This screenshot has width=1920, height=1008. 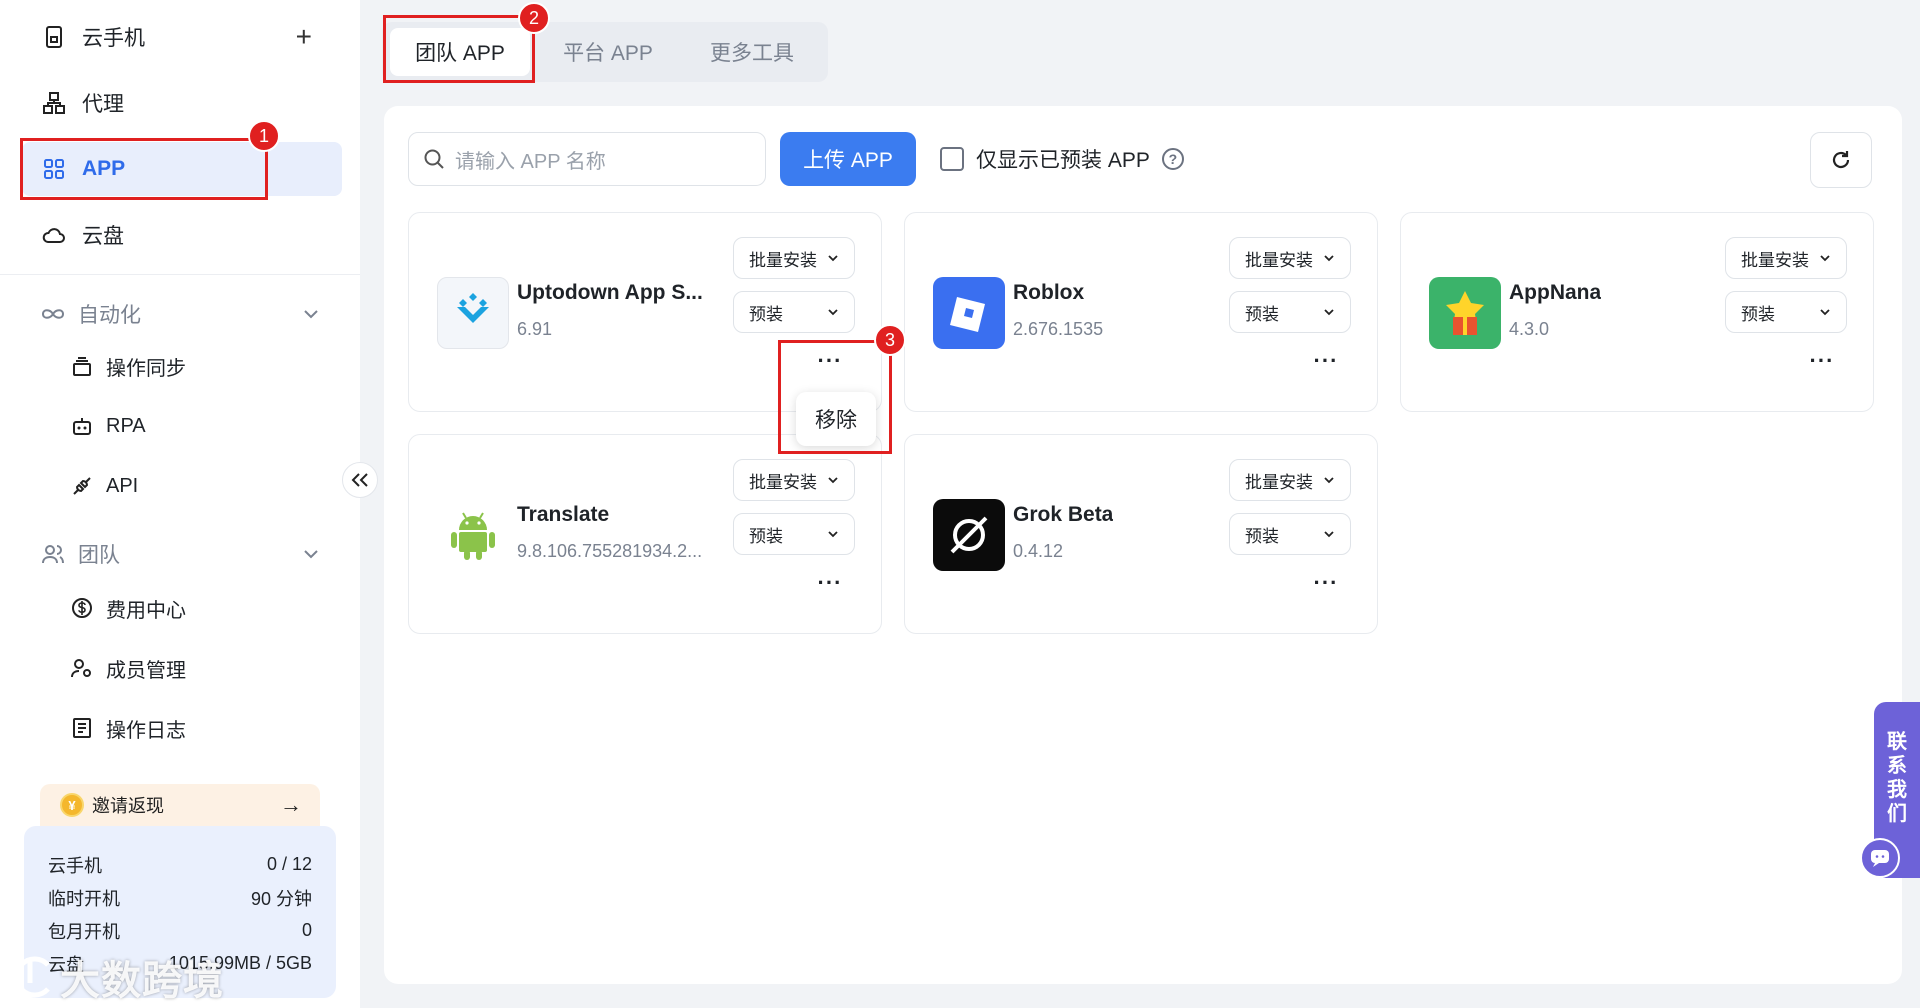 I want to click on refresh-button, so click(x=1841, y=160).